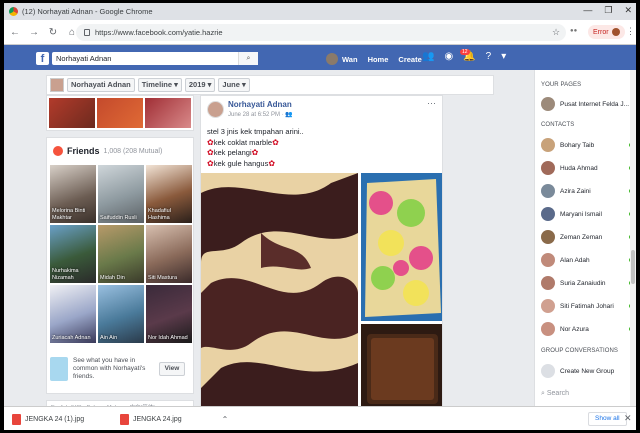 Image resolution: width=640 pixels, height=433 pixels. Describe the element at coordinates (225, 419) in the screenshot. I see `chevron-up-icon: ⌃` at that location.